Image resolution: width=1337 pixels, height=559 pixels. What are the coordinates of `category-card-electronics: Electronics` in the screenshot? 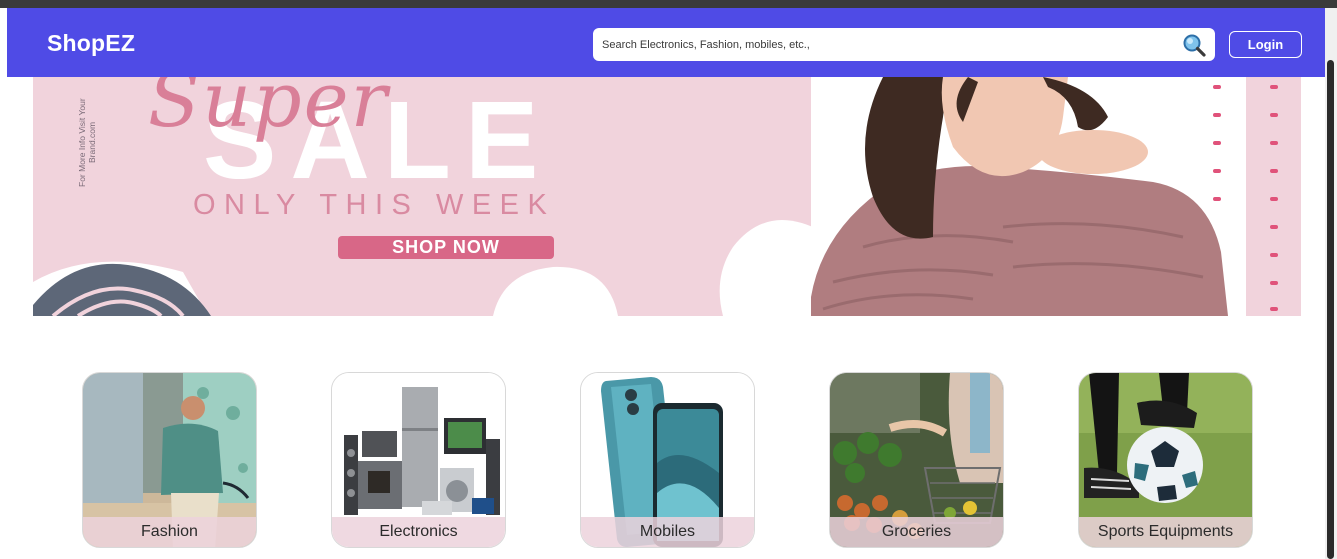 It's located at (418, 460).